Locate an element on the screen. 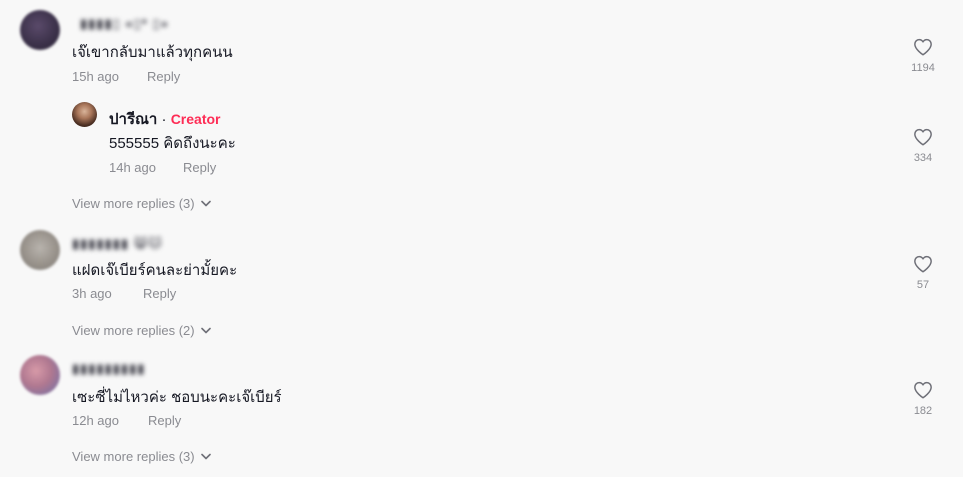 The width and height of the screenshot is (963, 477). creator-badge: Creator is located at coordinates (195, 119).